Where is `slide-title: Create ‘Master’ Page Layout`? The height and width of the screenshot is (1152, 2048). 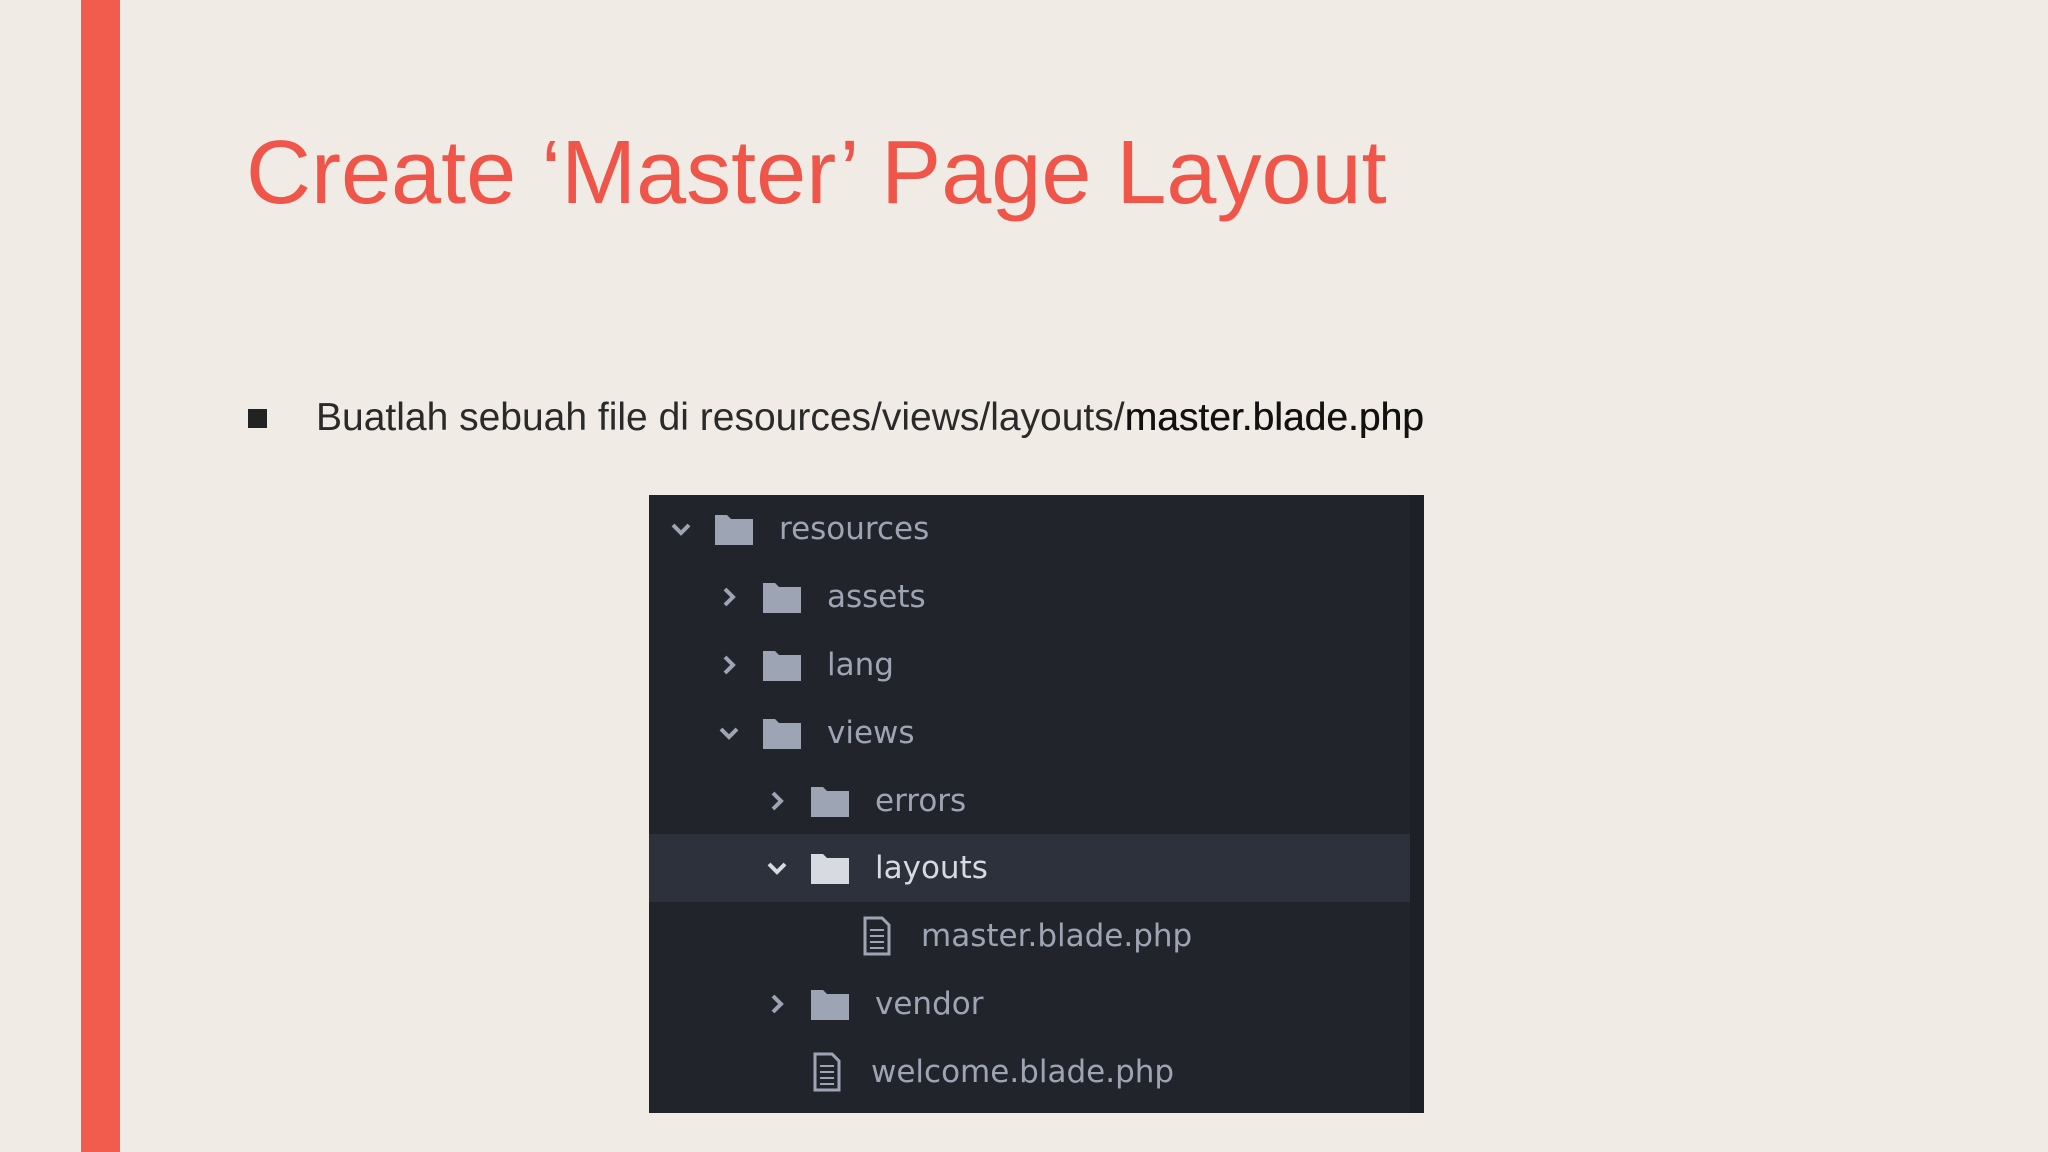
slide-title: Create ‘Master’ Page Layout is located at coordinates (816, 173).